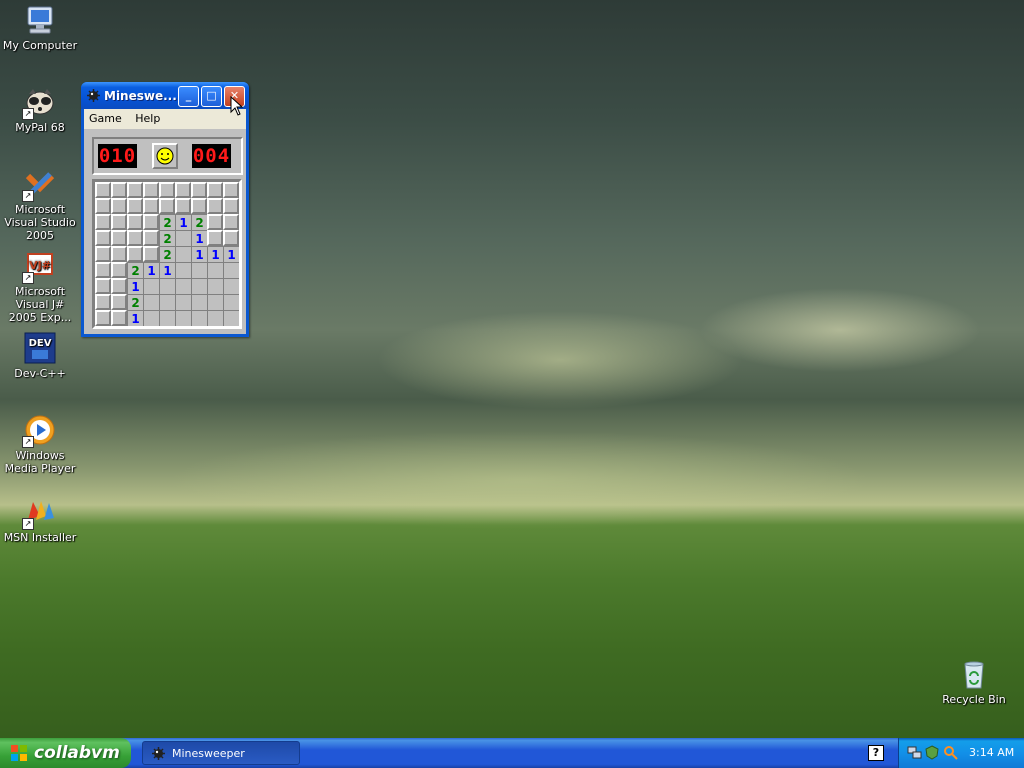  Describe the element at coordinates (40, 205) in the screenshot. I see `desktop-icon-visual-studio: ↗ Microsoft Visual Studio 2005` at that location.